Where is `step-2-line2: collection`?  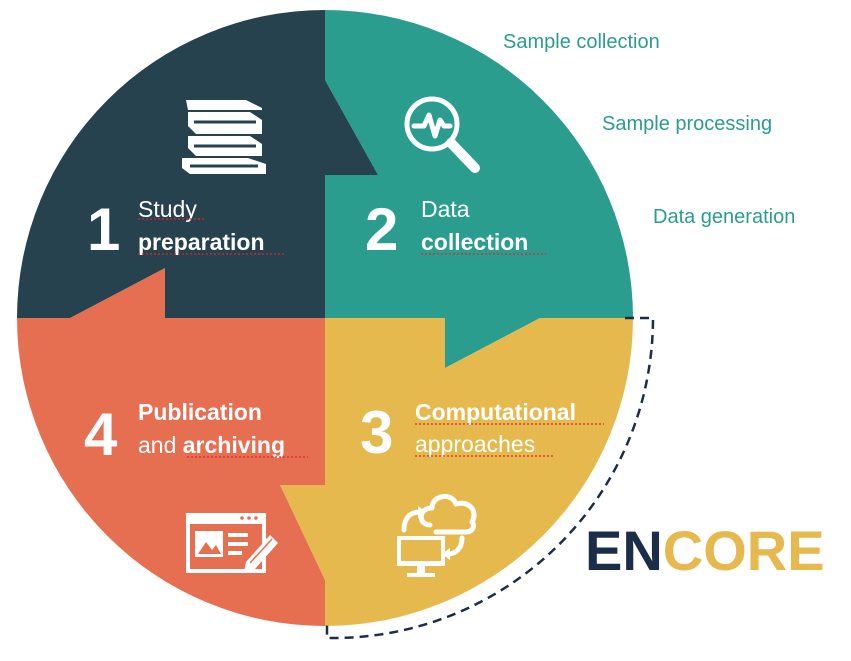
step-2-line2: collection is located at coordinates (474, 242).